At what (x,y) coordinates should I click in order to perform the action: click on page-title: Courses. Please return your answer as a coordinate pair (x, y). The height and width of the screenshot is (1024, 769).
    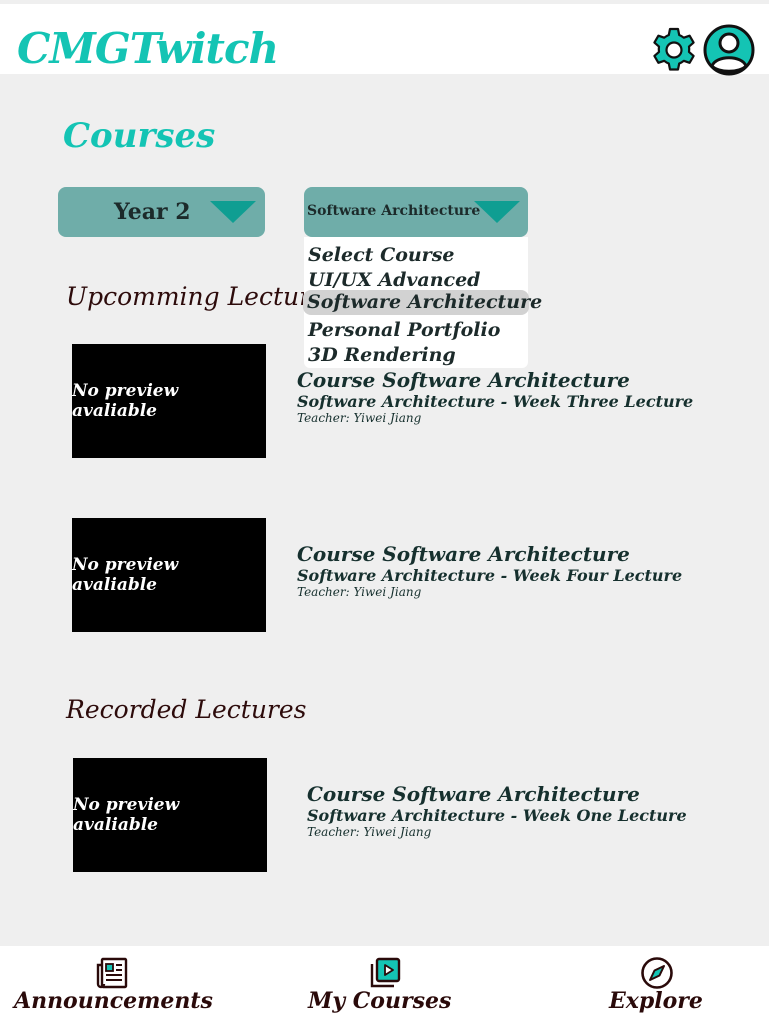
    Looking at the image, I should click on (139, 136).